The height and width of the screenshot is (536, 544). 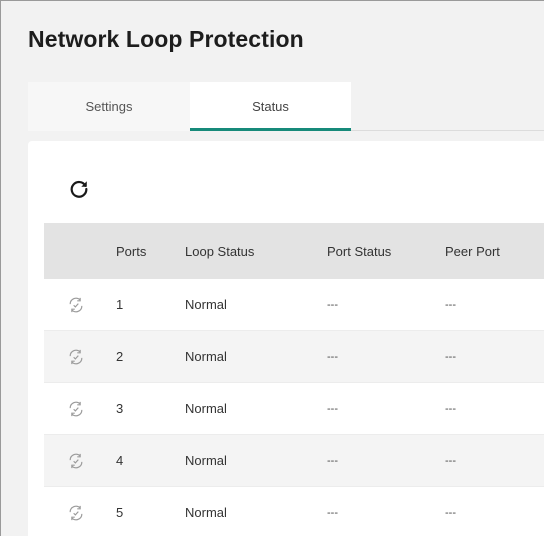 What do you see at coordinates (294, 251) in the screenshot?
I see `table-header: Ports Loop Status Port Status Peer Port` at bounding box center [294, 251].